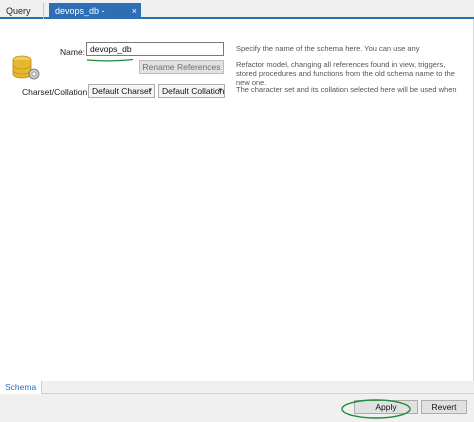  Describe the element at coordinates (134, 11) in the screenshot. I see `close-icon: ×` at that location.